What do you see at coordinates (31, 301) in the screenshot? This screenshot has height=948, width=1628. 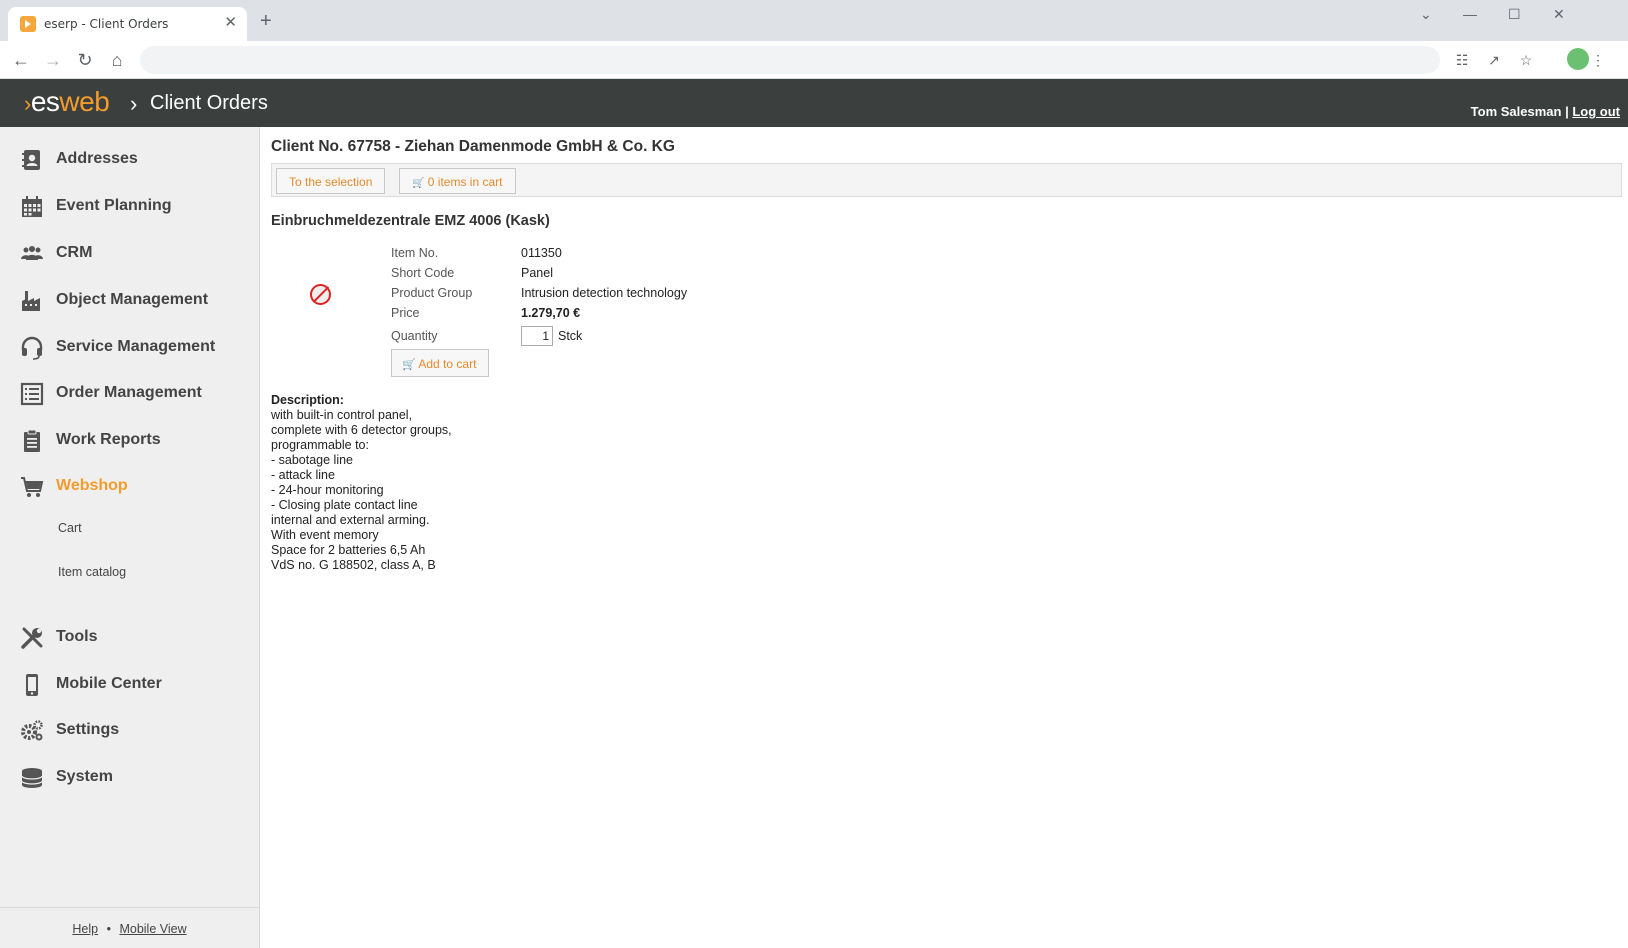 I see `factory-icon` at bounding box center [31, 301].